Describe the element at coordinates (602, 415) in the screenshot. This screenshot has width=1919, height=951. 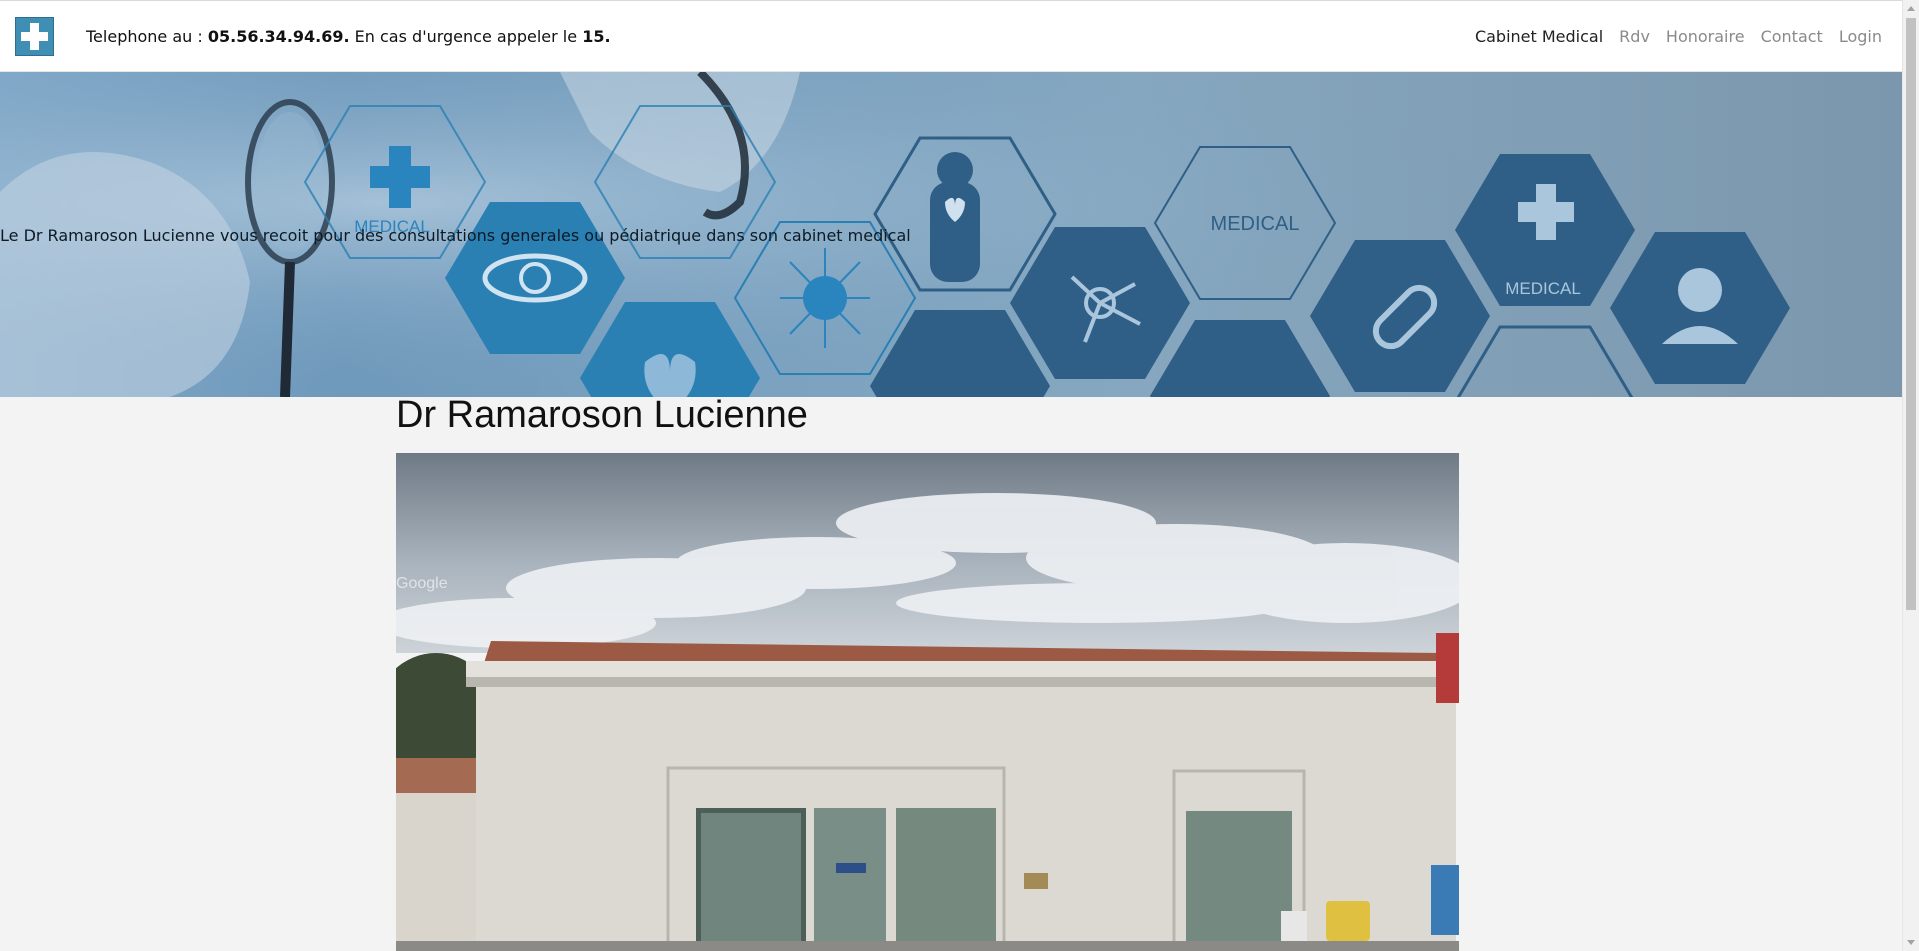
I see `page-title: Dr Ramaroson Lucienne` at that location.